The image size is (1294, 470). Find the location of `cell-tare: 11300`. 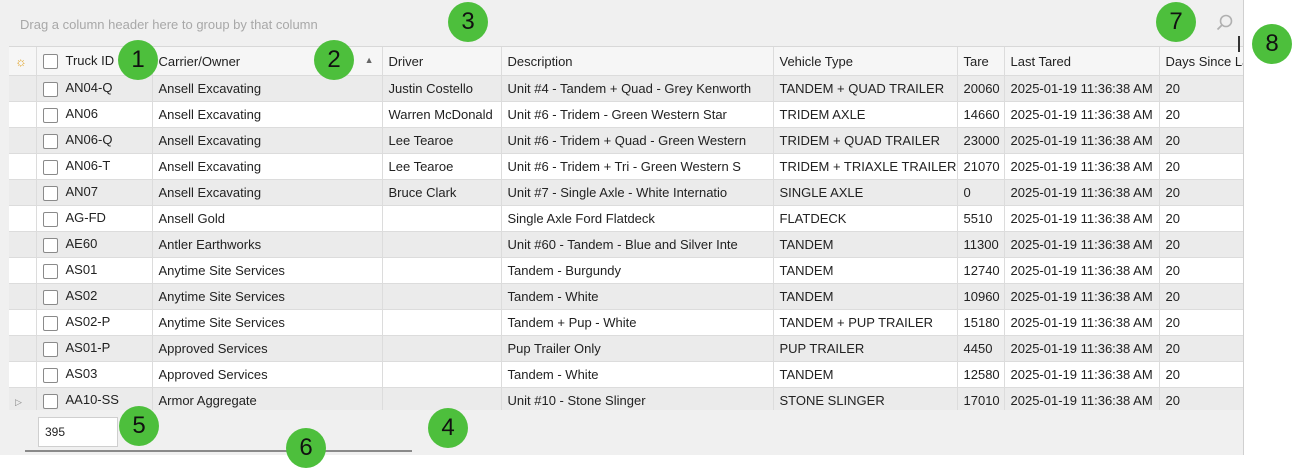

cell-tare: 11300 is located at coordinates (981, 244).